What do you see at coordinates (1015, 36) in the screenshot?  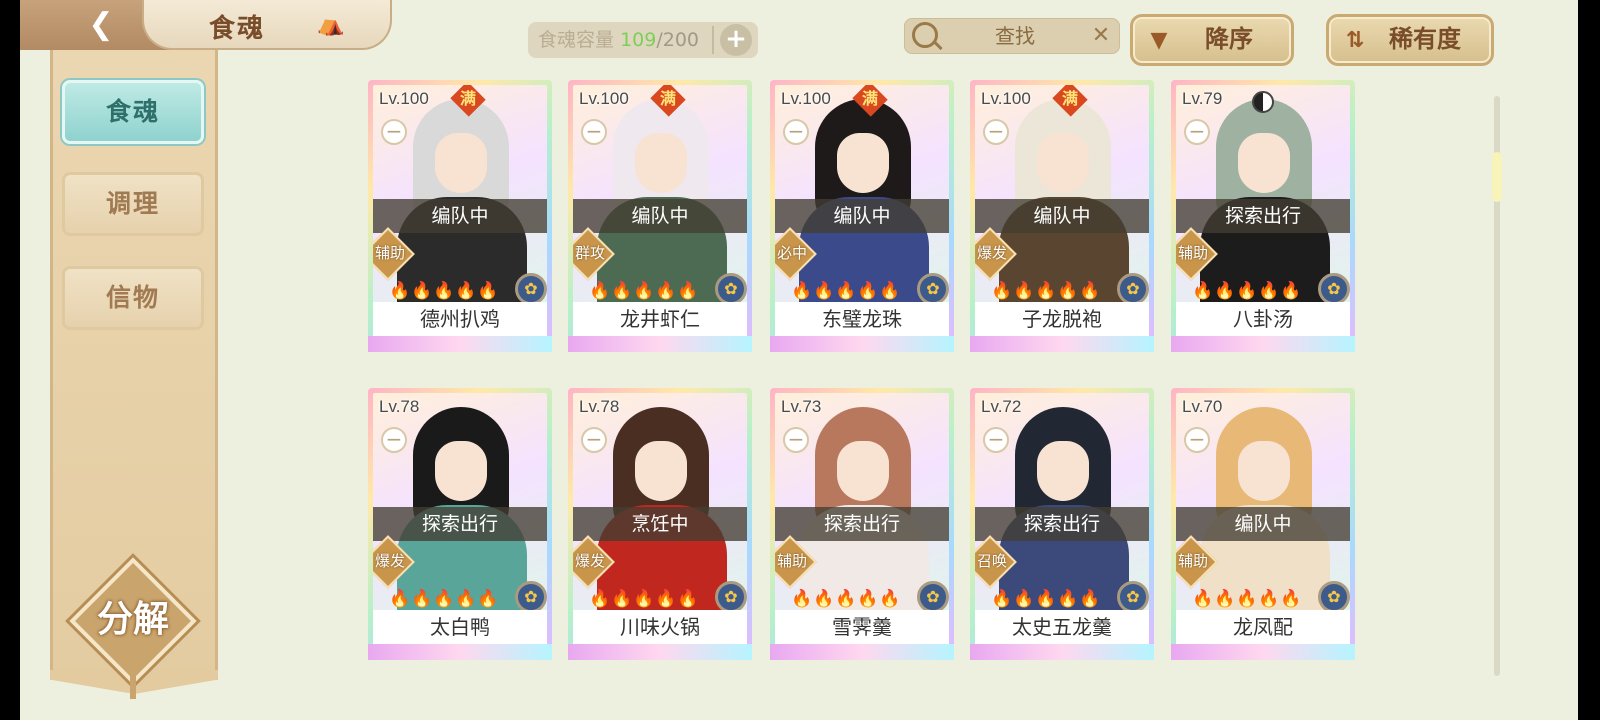 I see `search-placeholder: 查找` at bounding box center [1015, 36].